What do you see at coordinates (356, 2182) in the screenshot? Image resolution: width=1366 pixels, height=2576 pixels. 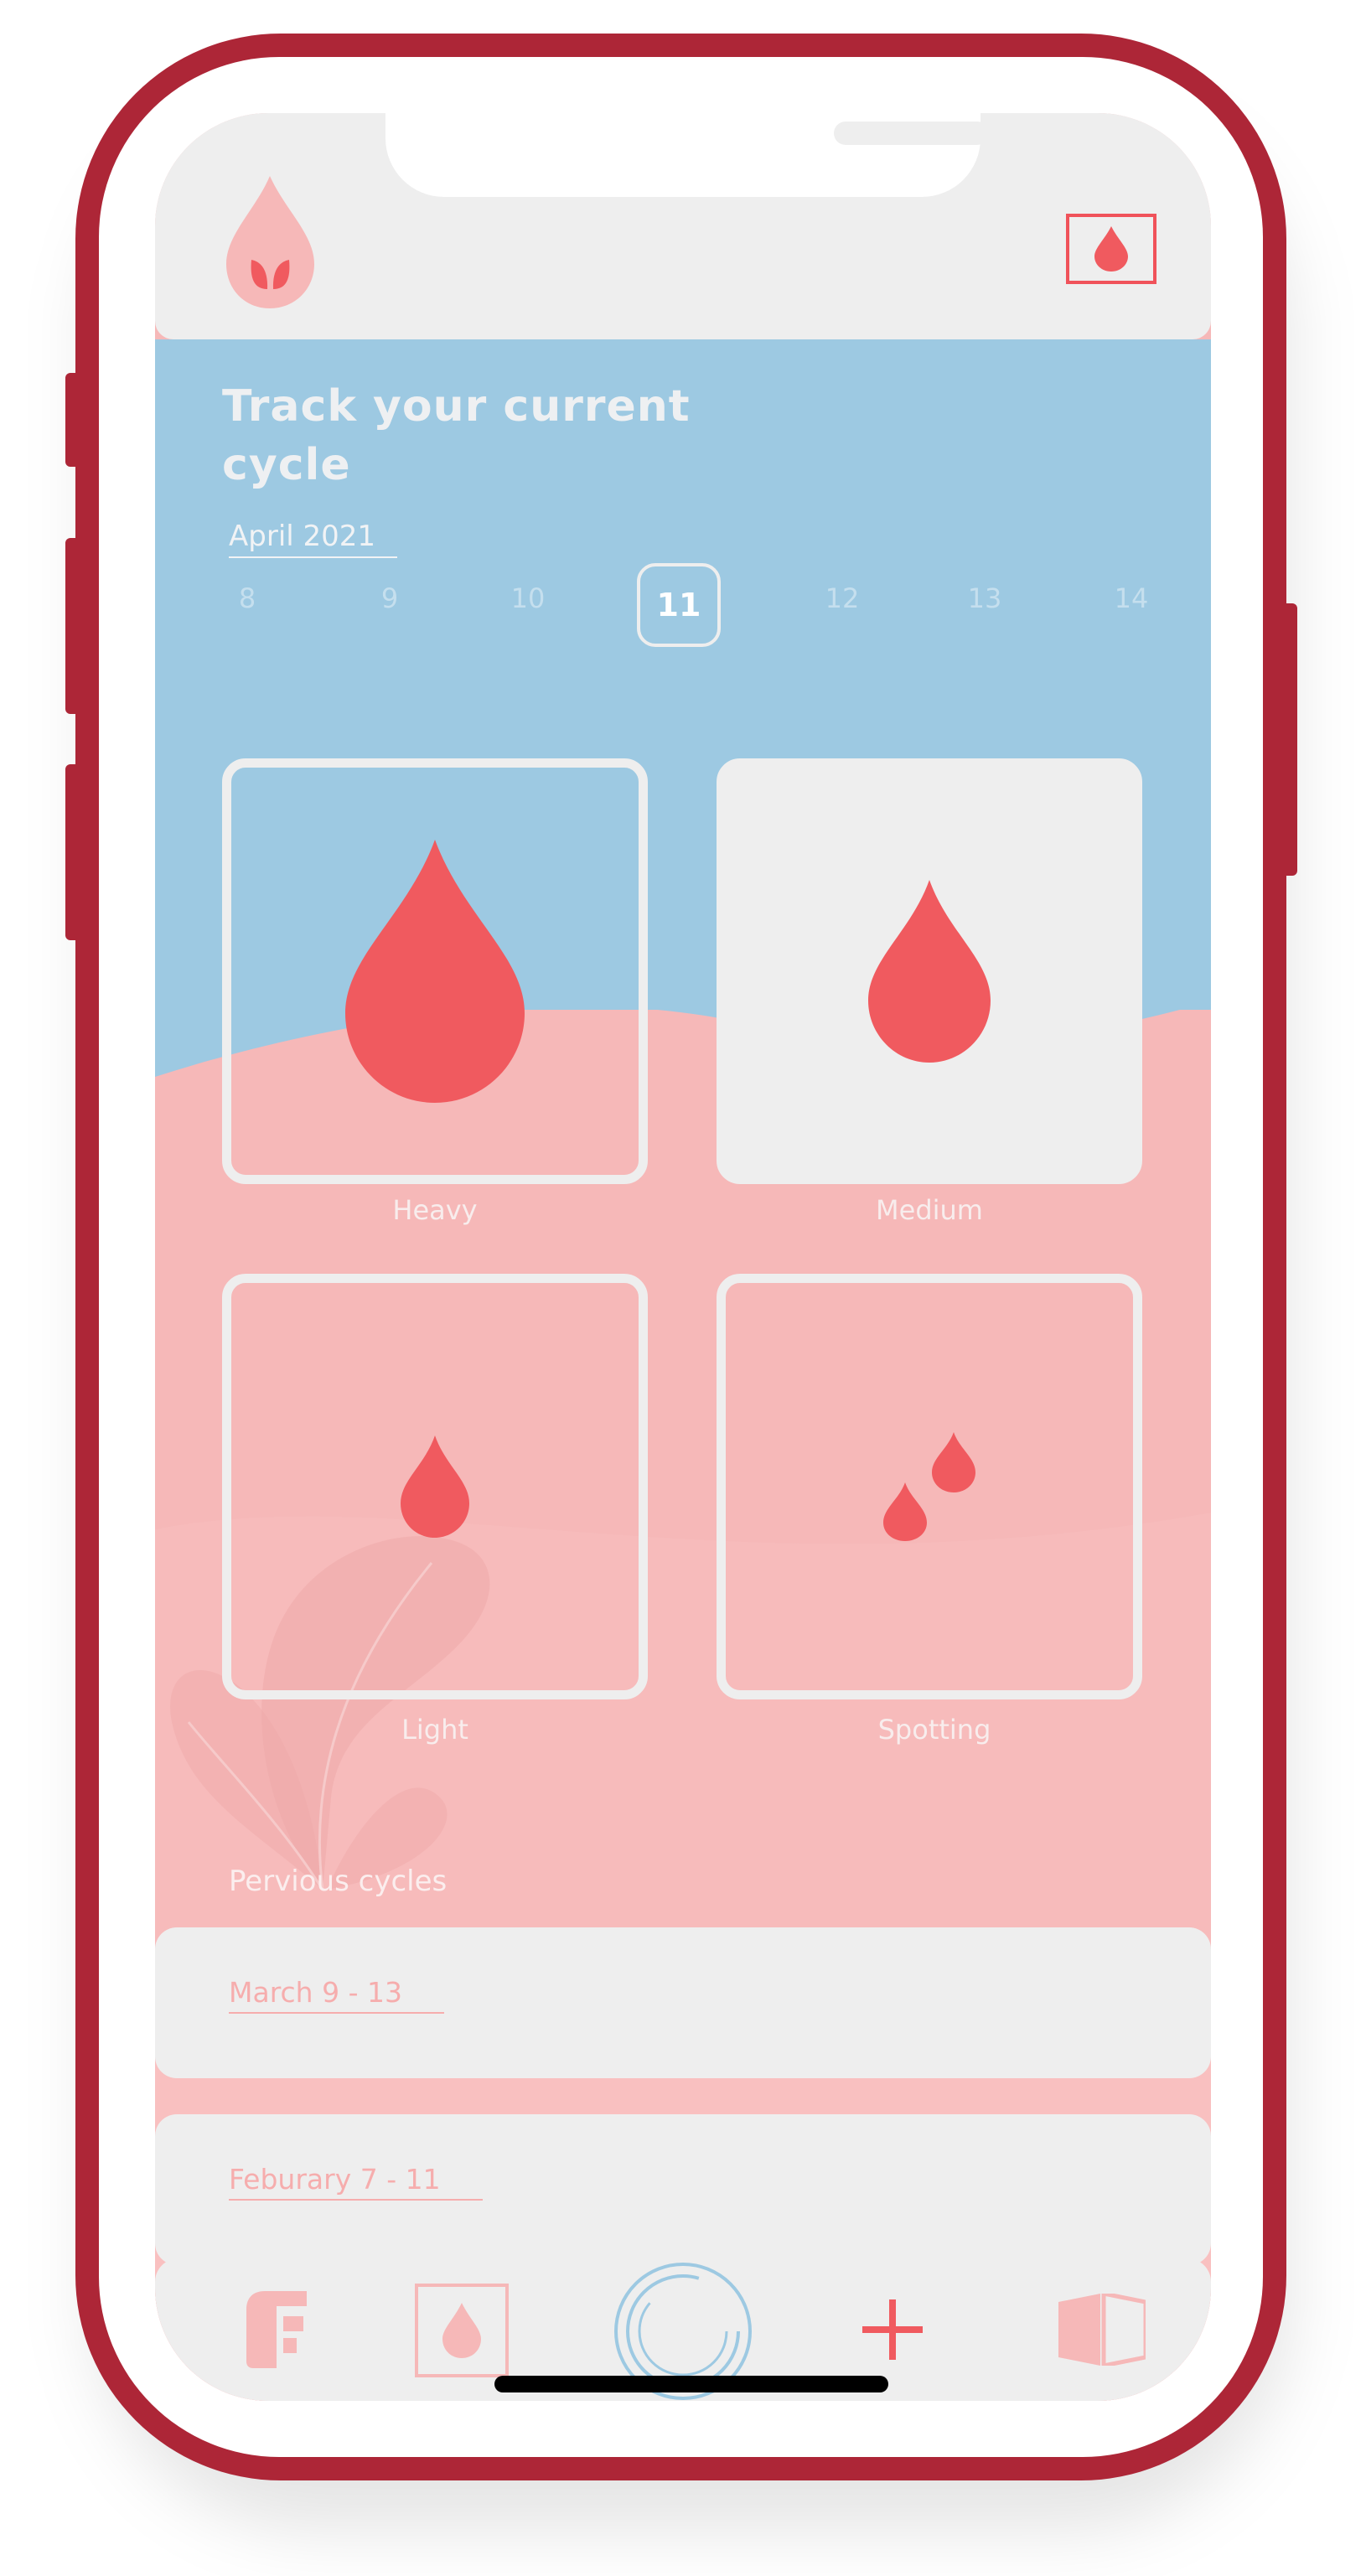 I see `cycle-date-range: Feburary 7 - 11` at bounding box center [356, 2182].